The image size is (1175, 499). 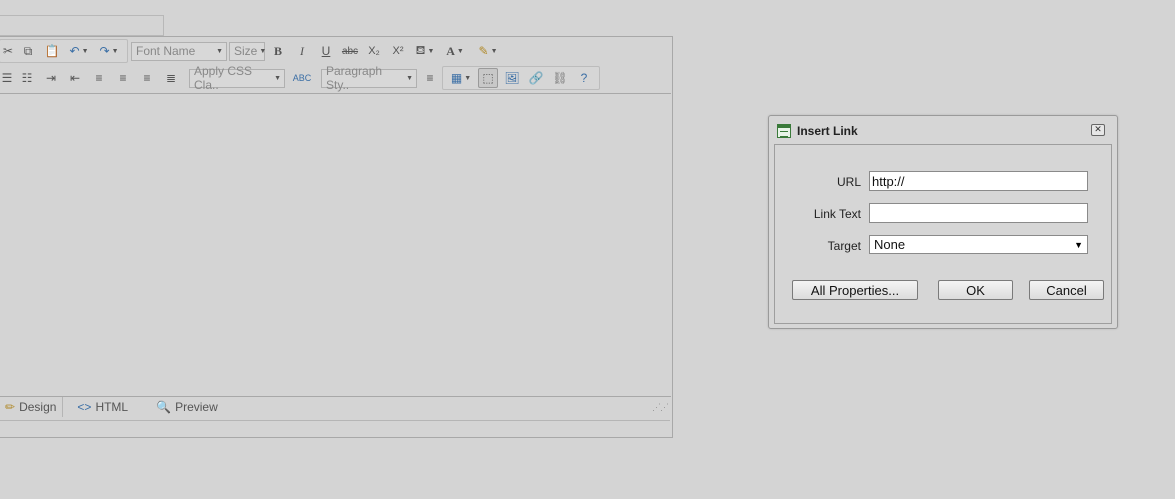 I want to click on url-row: URL, so click(x=943, y=182).